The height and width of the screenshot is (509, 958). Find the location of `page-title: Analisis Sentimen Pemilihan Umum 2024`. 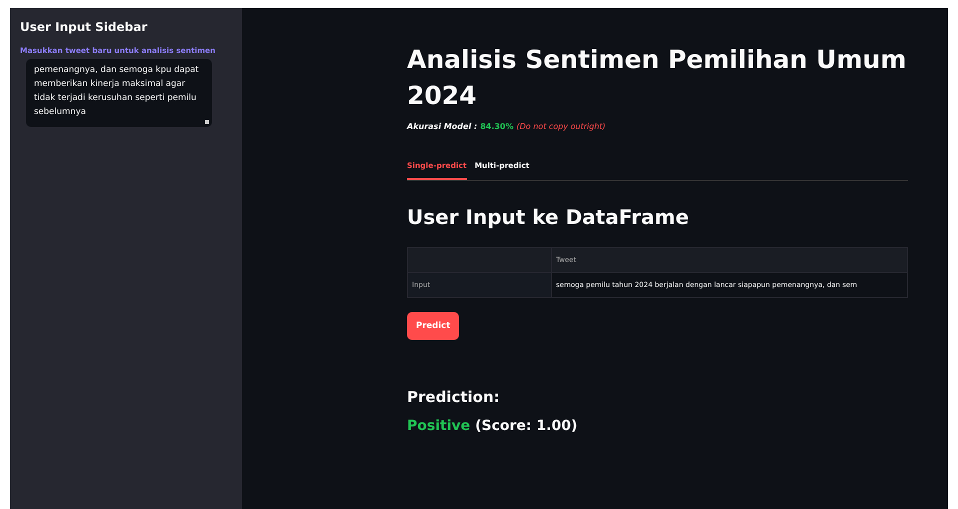

page-title: Analisis Sentimen Pemilihan Umum 2024 is located at coordinates (657, 78).